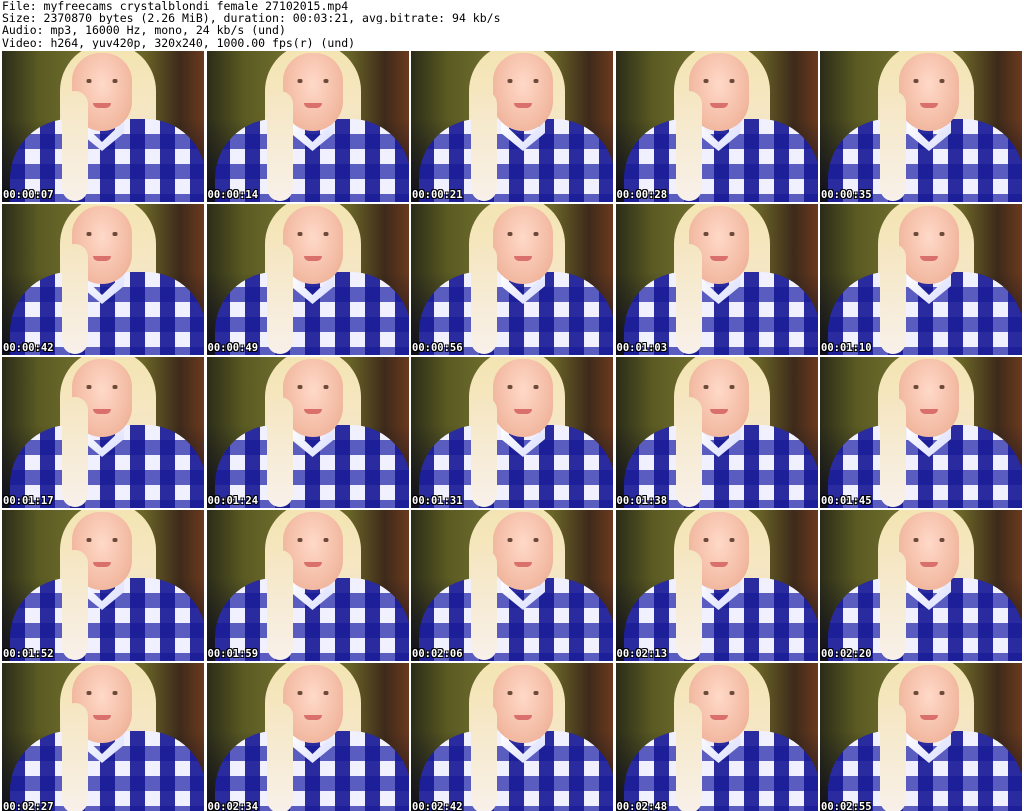 The height and width of the screenshot is (811, 1024). Describe the element at coordinates (642, 195) in the screenshot. I see `frame-timestamp: 00:00:28` at that location.